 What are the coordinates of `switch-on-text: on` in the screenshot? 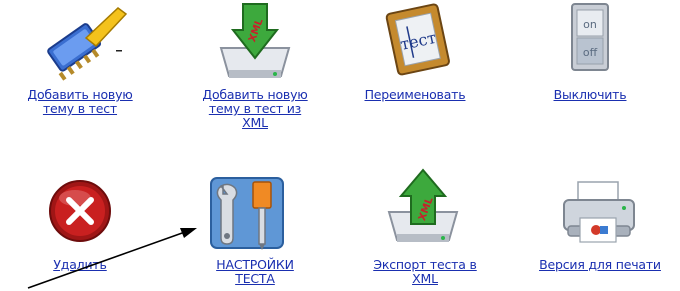 It's located at (590, 24).